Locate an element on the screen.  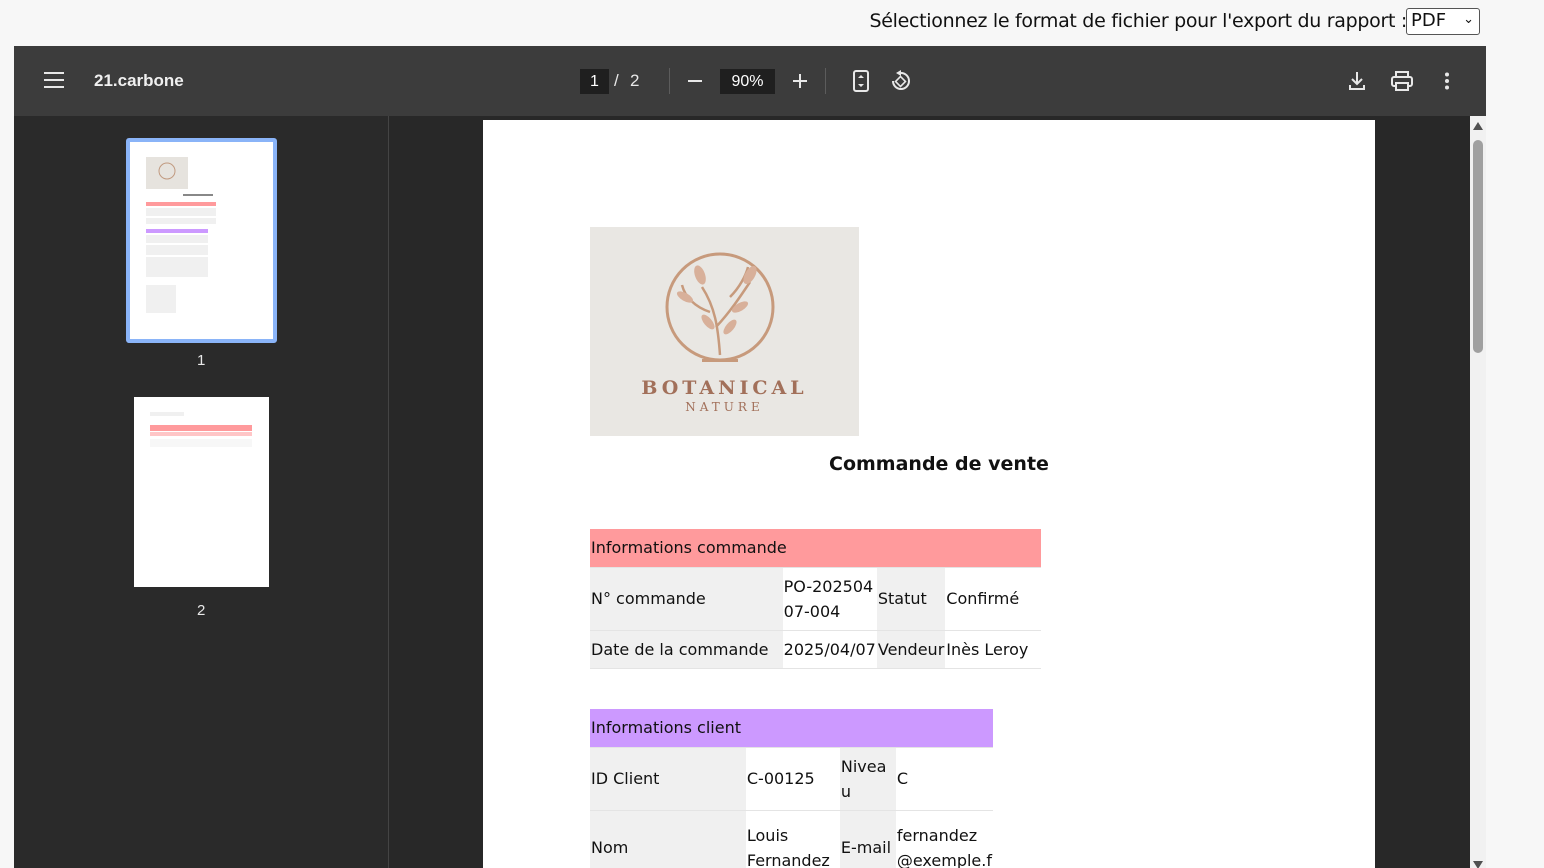
client-value-id: C-00125 is located at coordinates (792, 779).